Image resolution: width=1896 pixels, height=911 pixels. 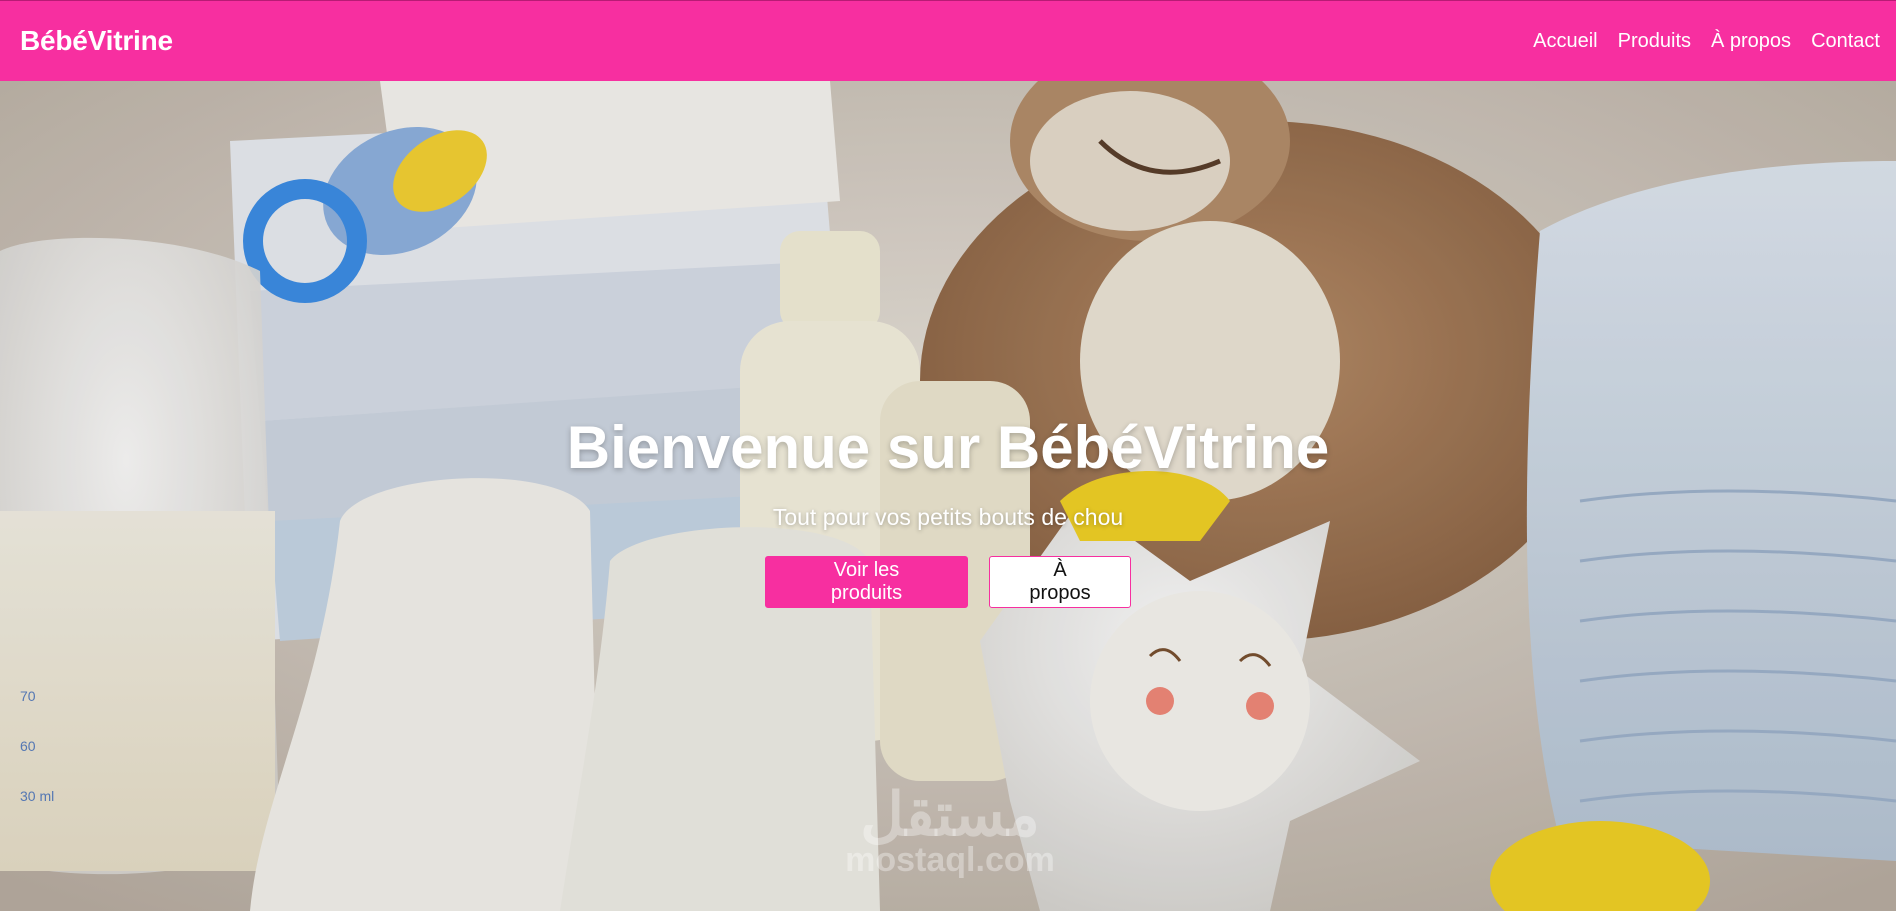 I want to click on about-button: À propos, so click(x=1060, y=582).